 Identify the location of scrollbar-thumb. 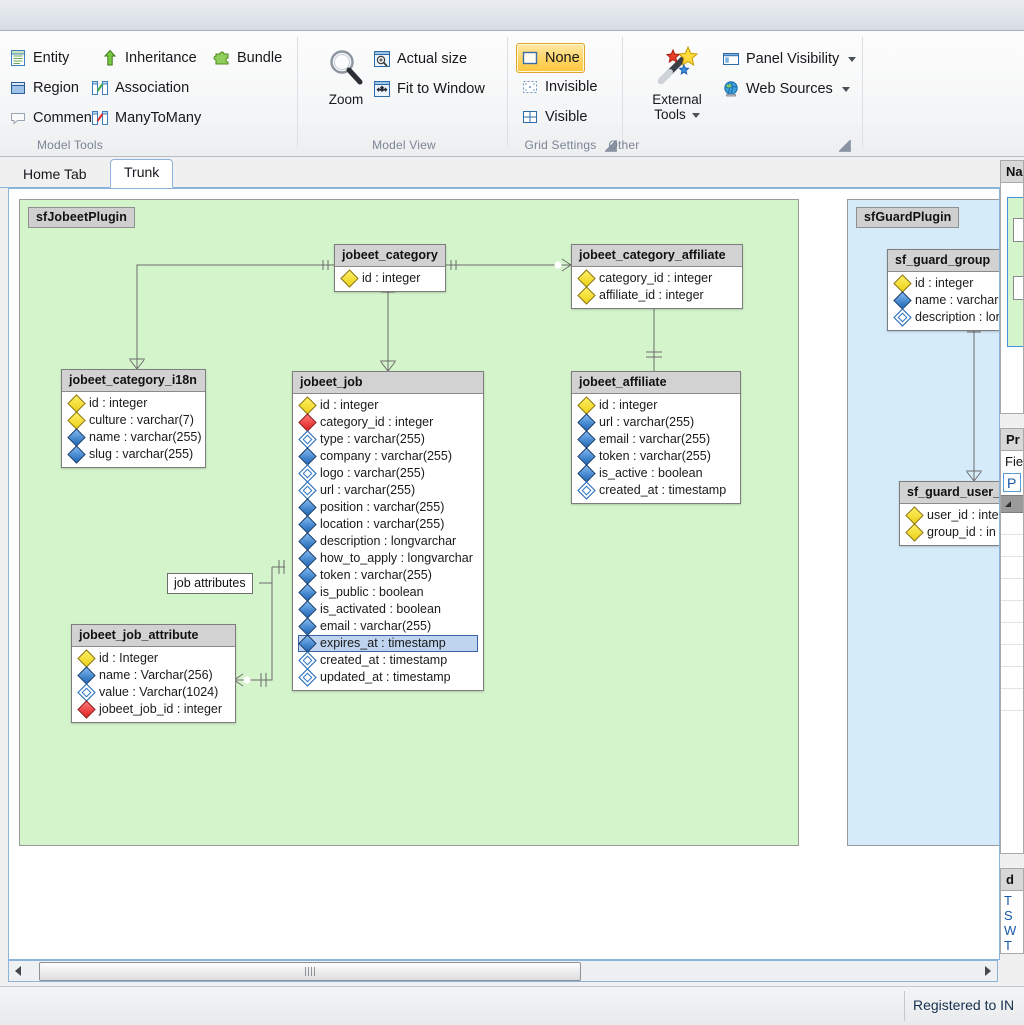
(310, 971).